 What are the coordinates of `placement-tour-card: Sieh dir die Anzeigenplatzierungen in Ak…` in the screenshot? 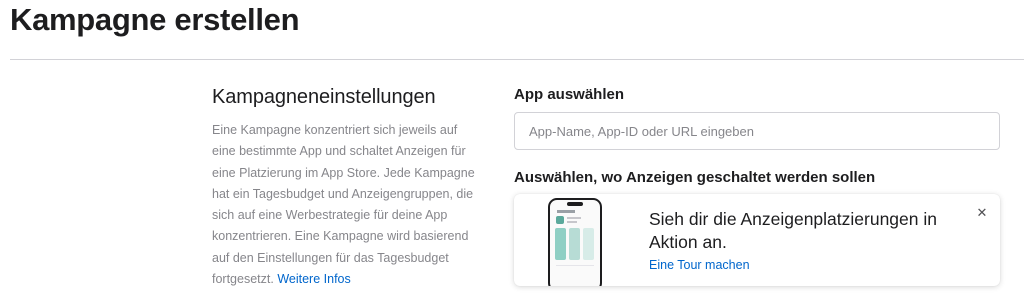 It's located at (757, 240).